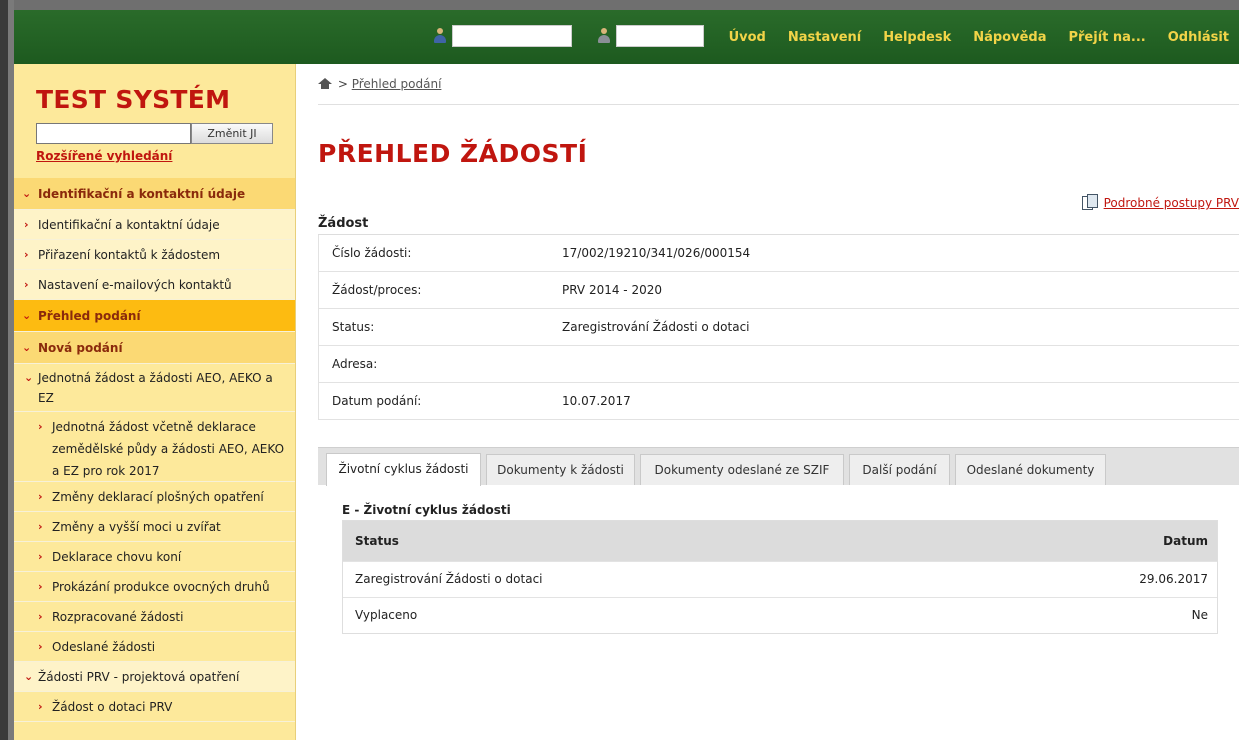 The width and height of the screenshot is (1239, 740). What do you see at coordinates (917, 37) in the screenshot?
I see `nav-helpdesk: Helpdesk` at bounding box center [917, 37].